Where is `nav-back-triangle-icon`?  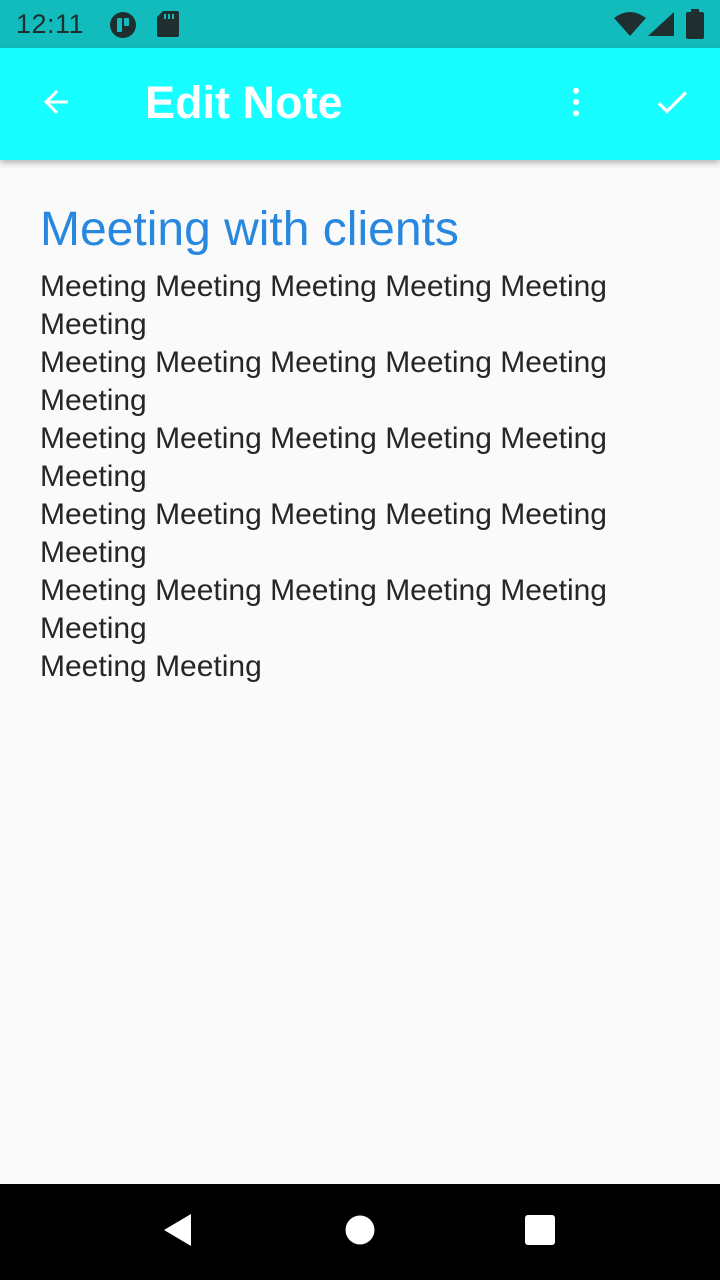
nav-back-triangle-icon is located at coordinates (178, 1232).